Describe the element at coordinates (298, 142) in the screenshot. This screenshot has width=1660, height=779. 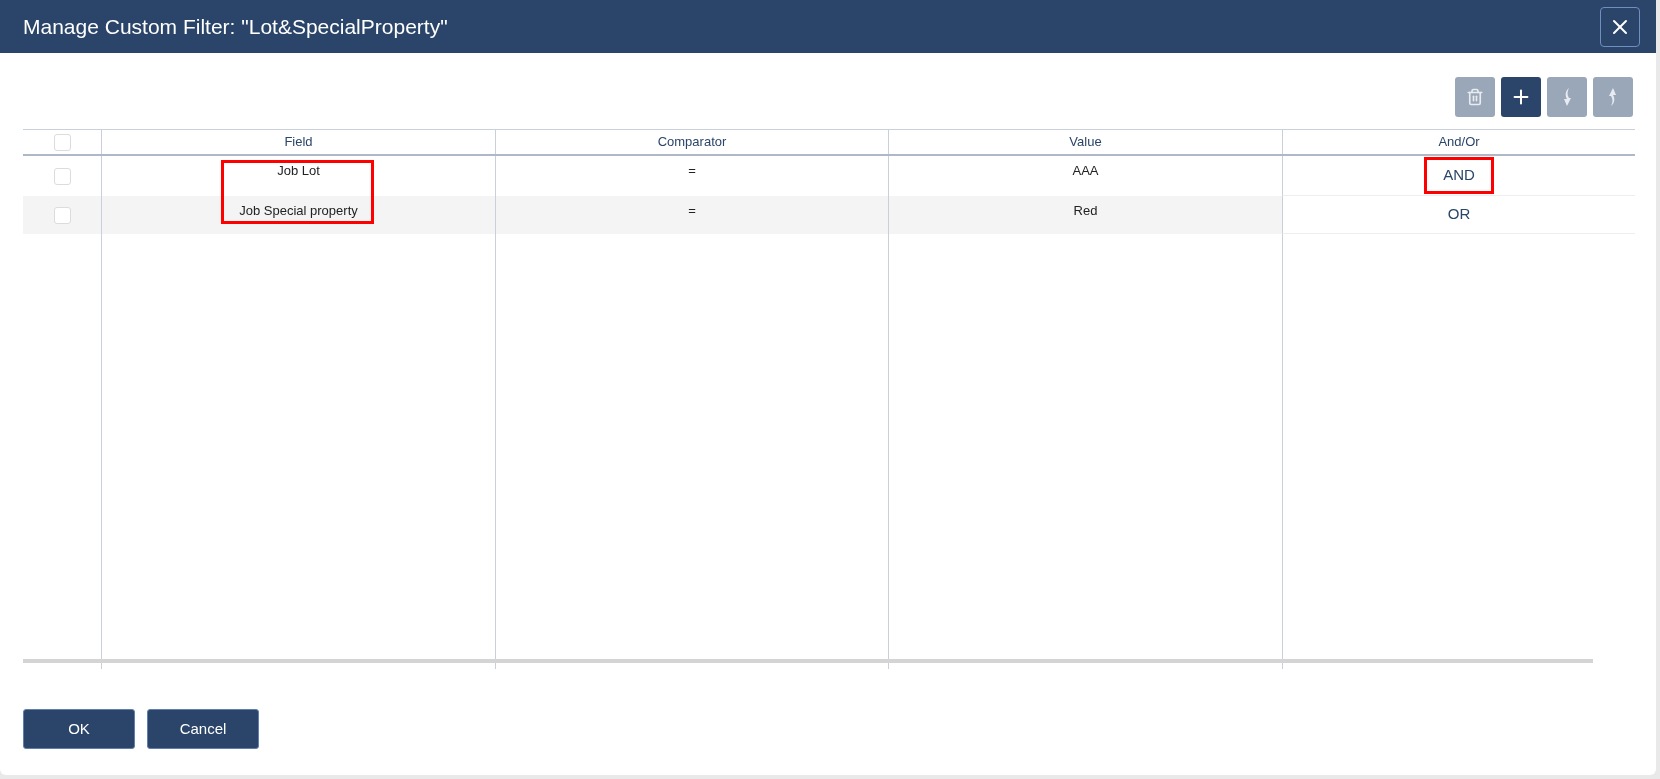
I see `column-header: Field` at that location.